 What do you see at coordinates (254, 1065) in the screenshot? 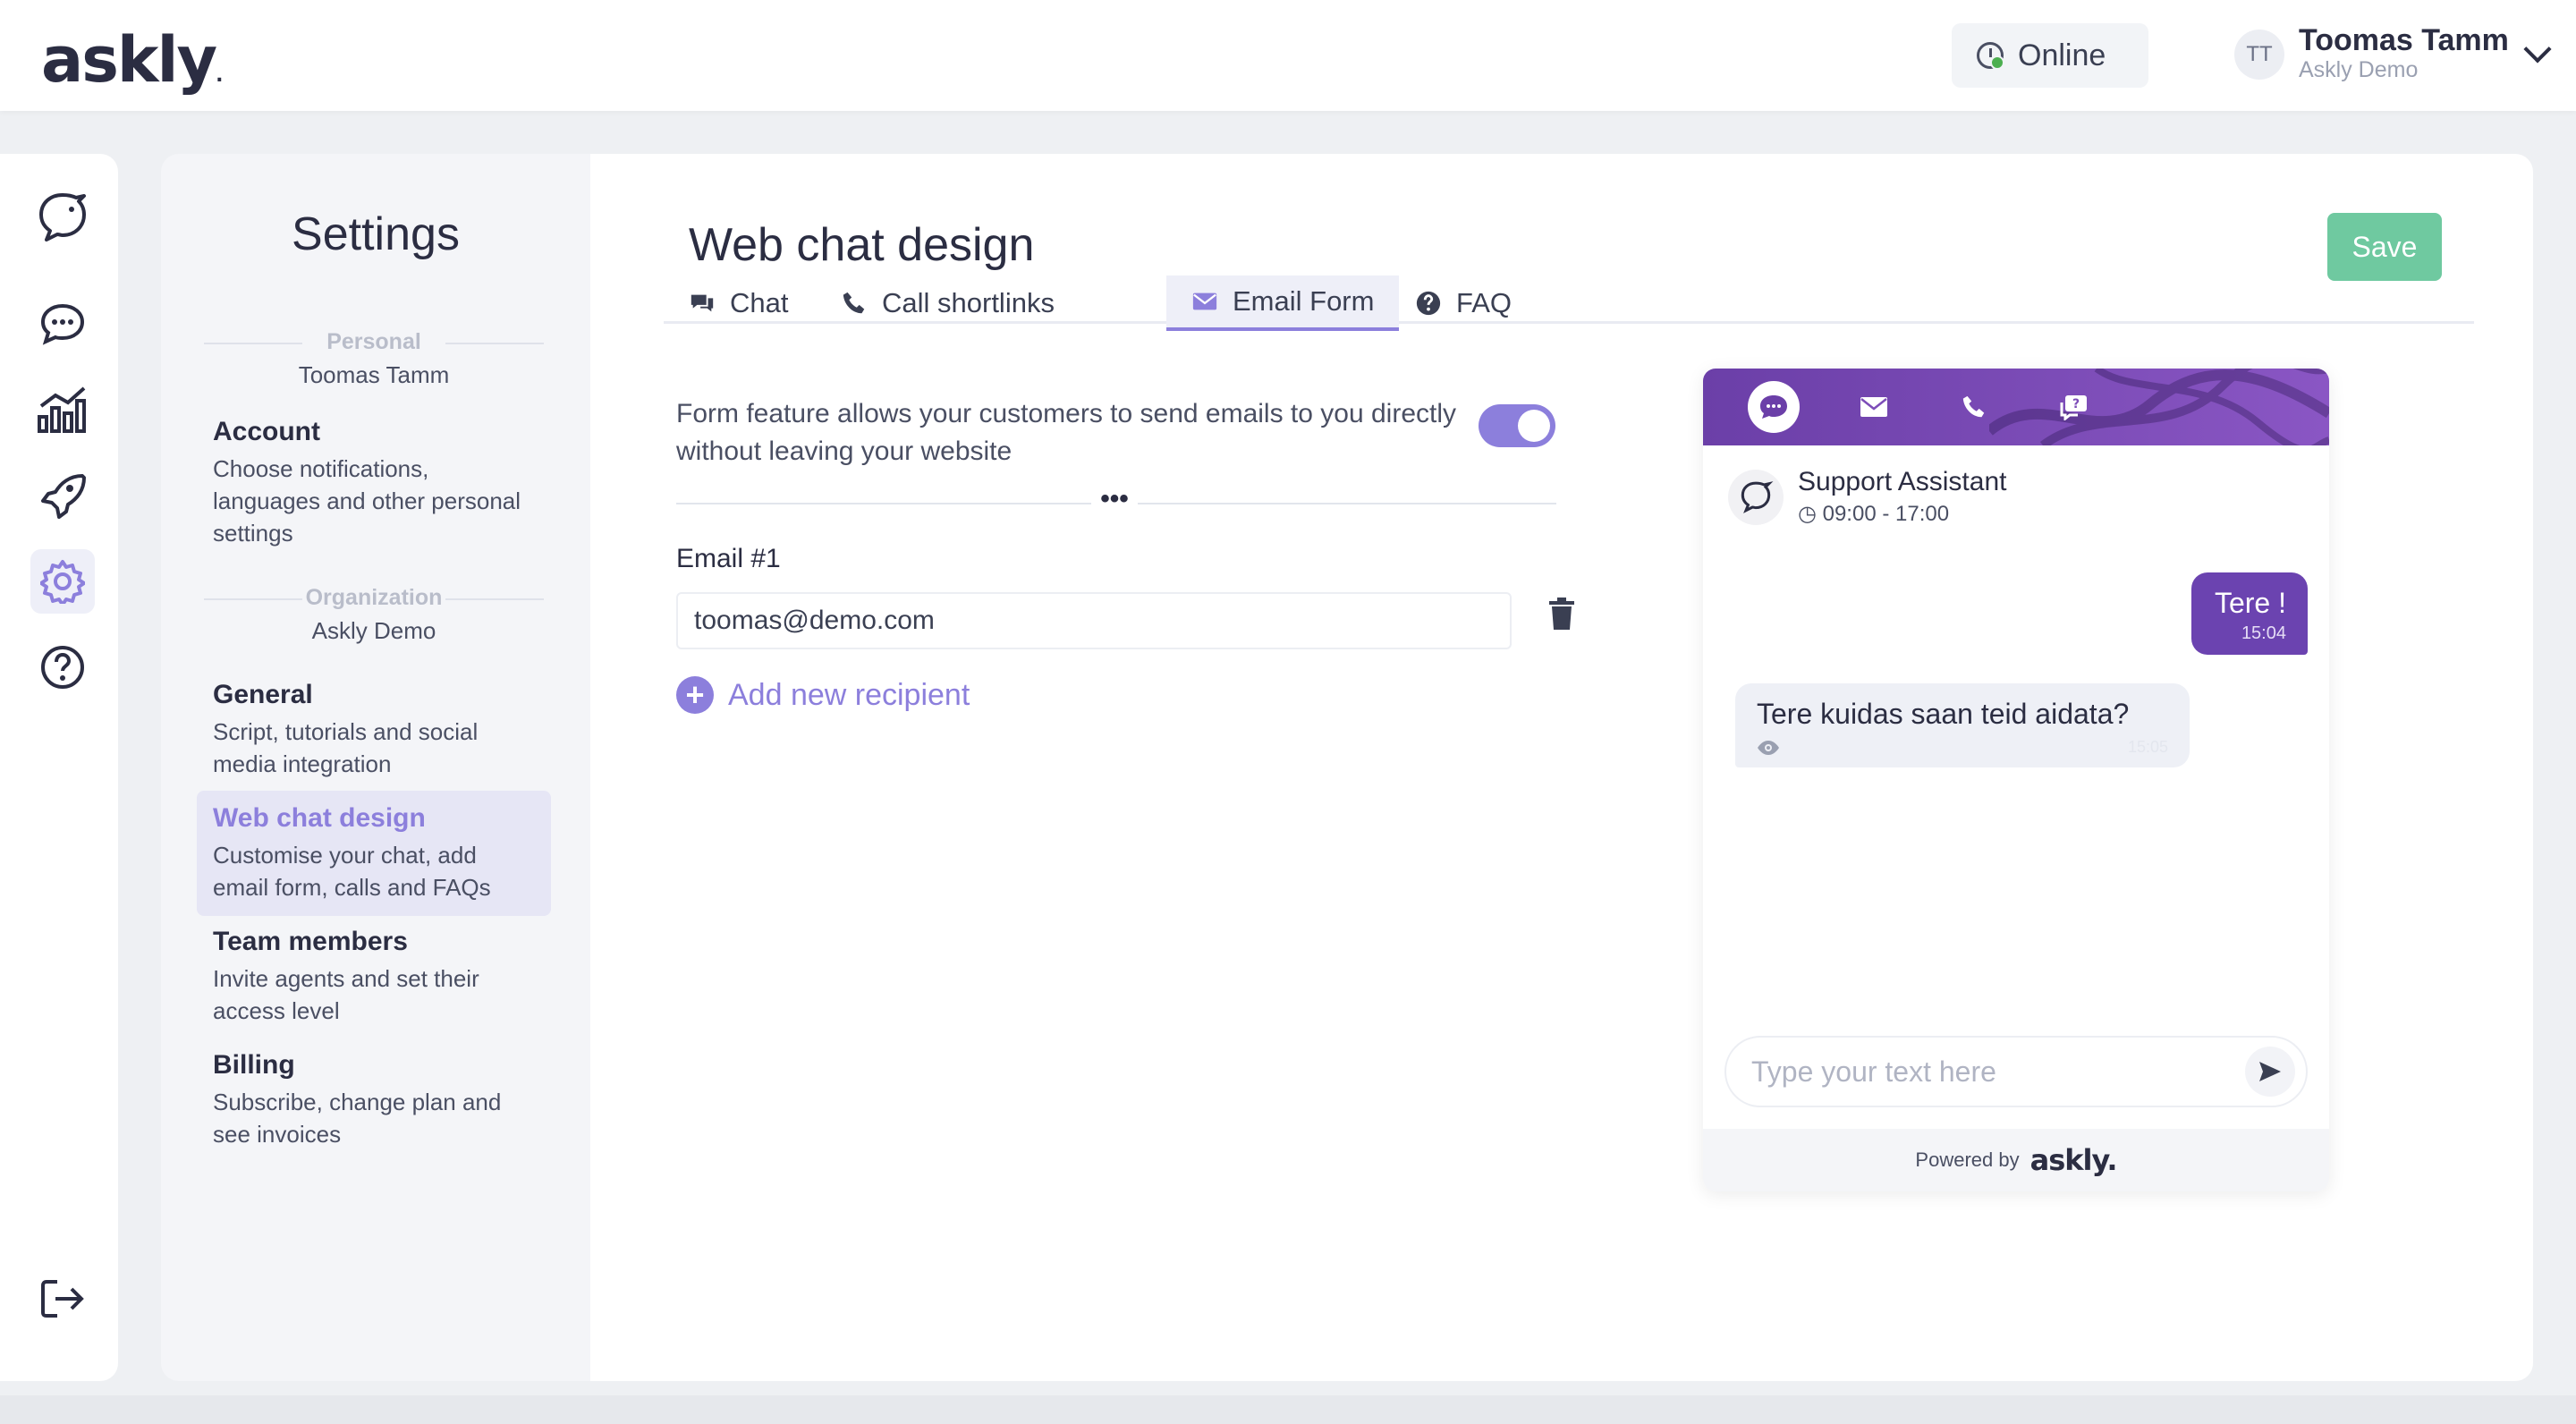
I see `settings-item-title: Billing` at bounding box center [254, 1065].